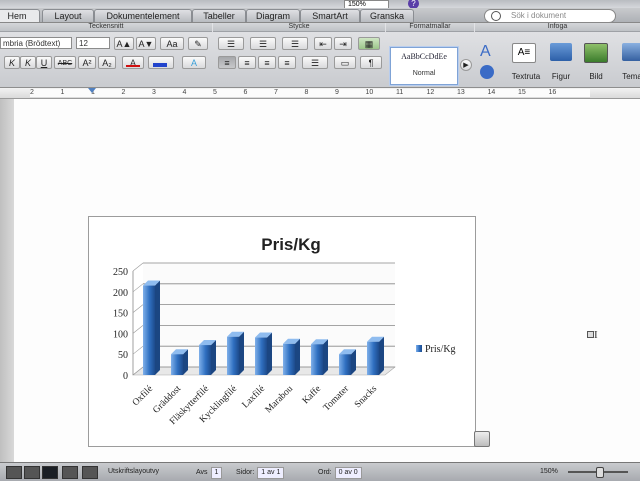  What do you see at coordinates (253, 396) in the screenshot?
I see `x-tick-label: Laxfilé` at bounding box center [253, 396].